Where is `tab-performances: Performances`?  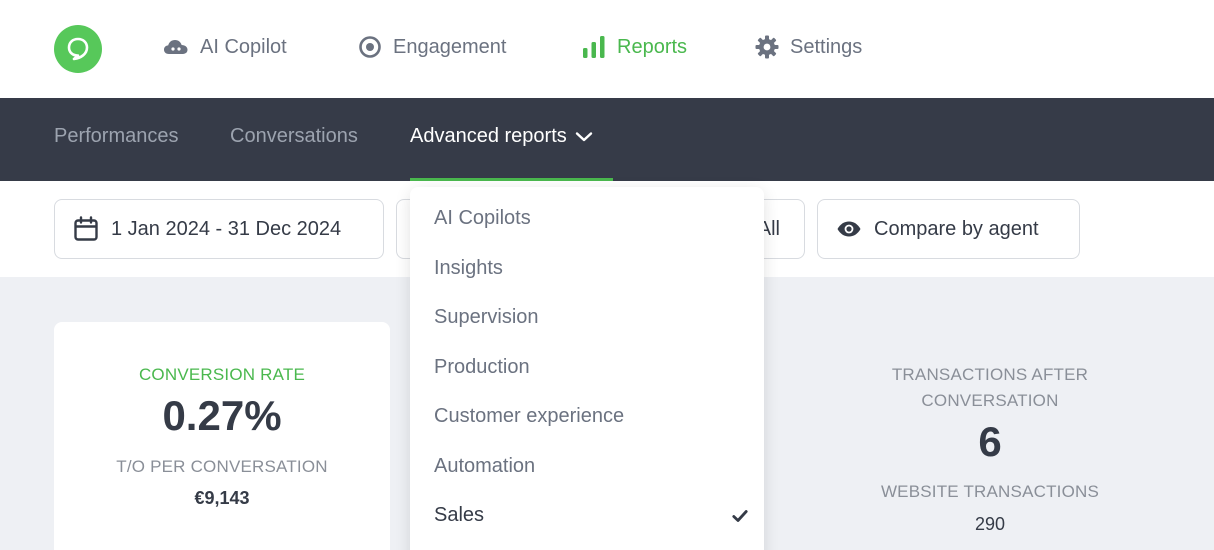 tab-performances: Performances is located at coordinates (116, 136).